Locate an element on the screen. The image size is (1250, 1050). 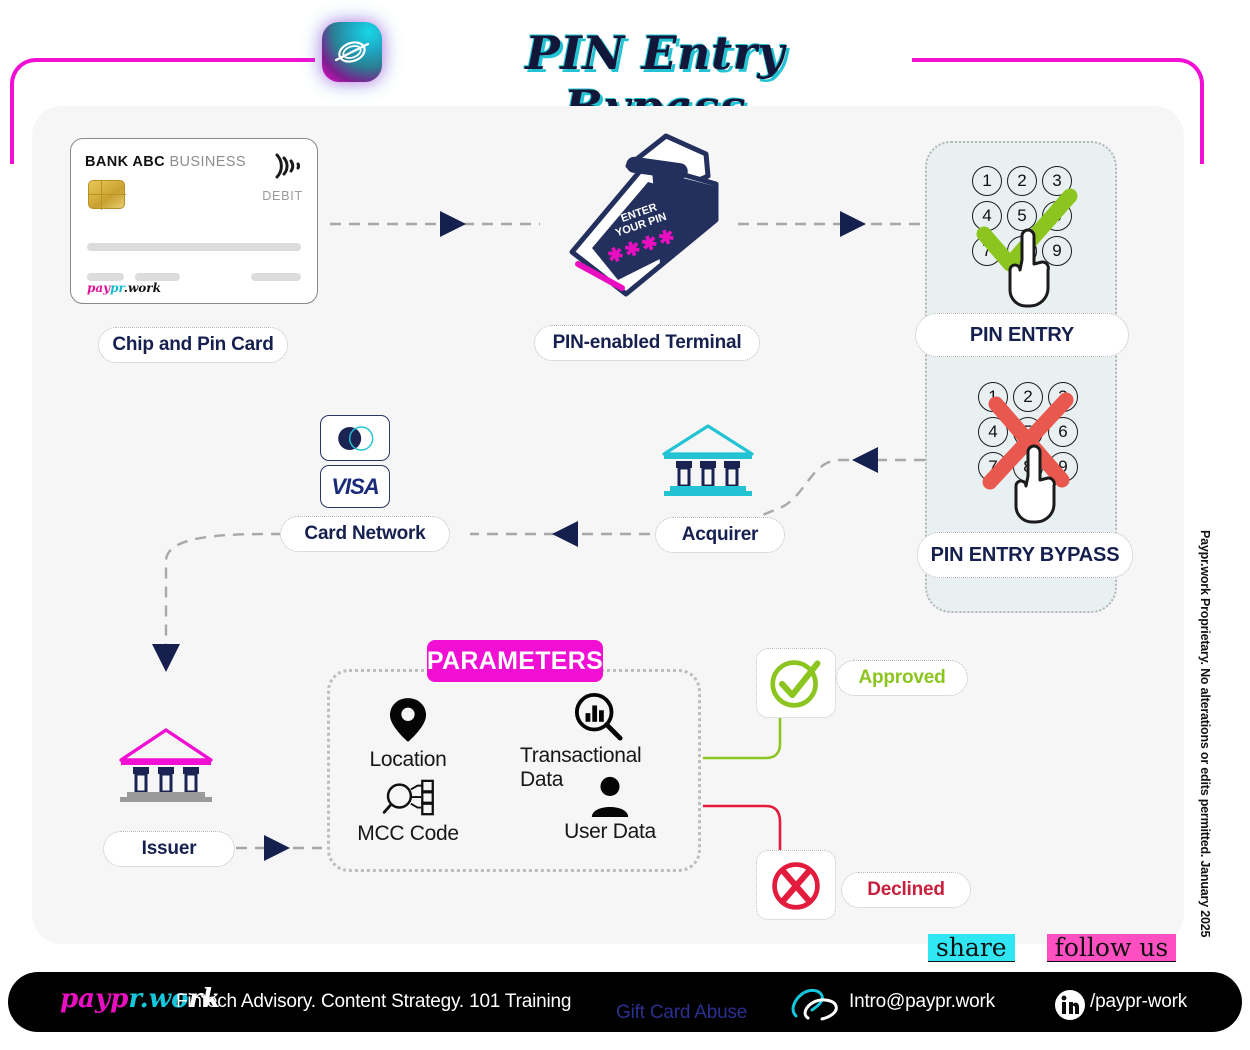
label-approved: Approved is located at coordinates (902, 678).